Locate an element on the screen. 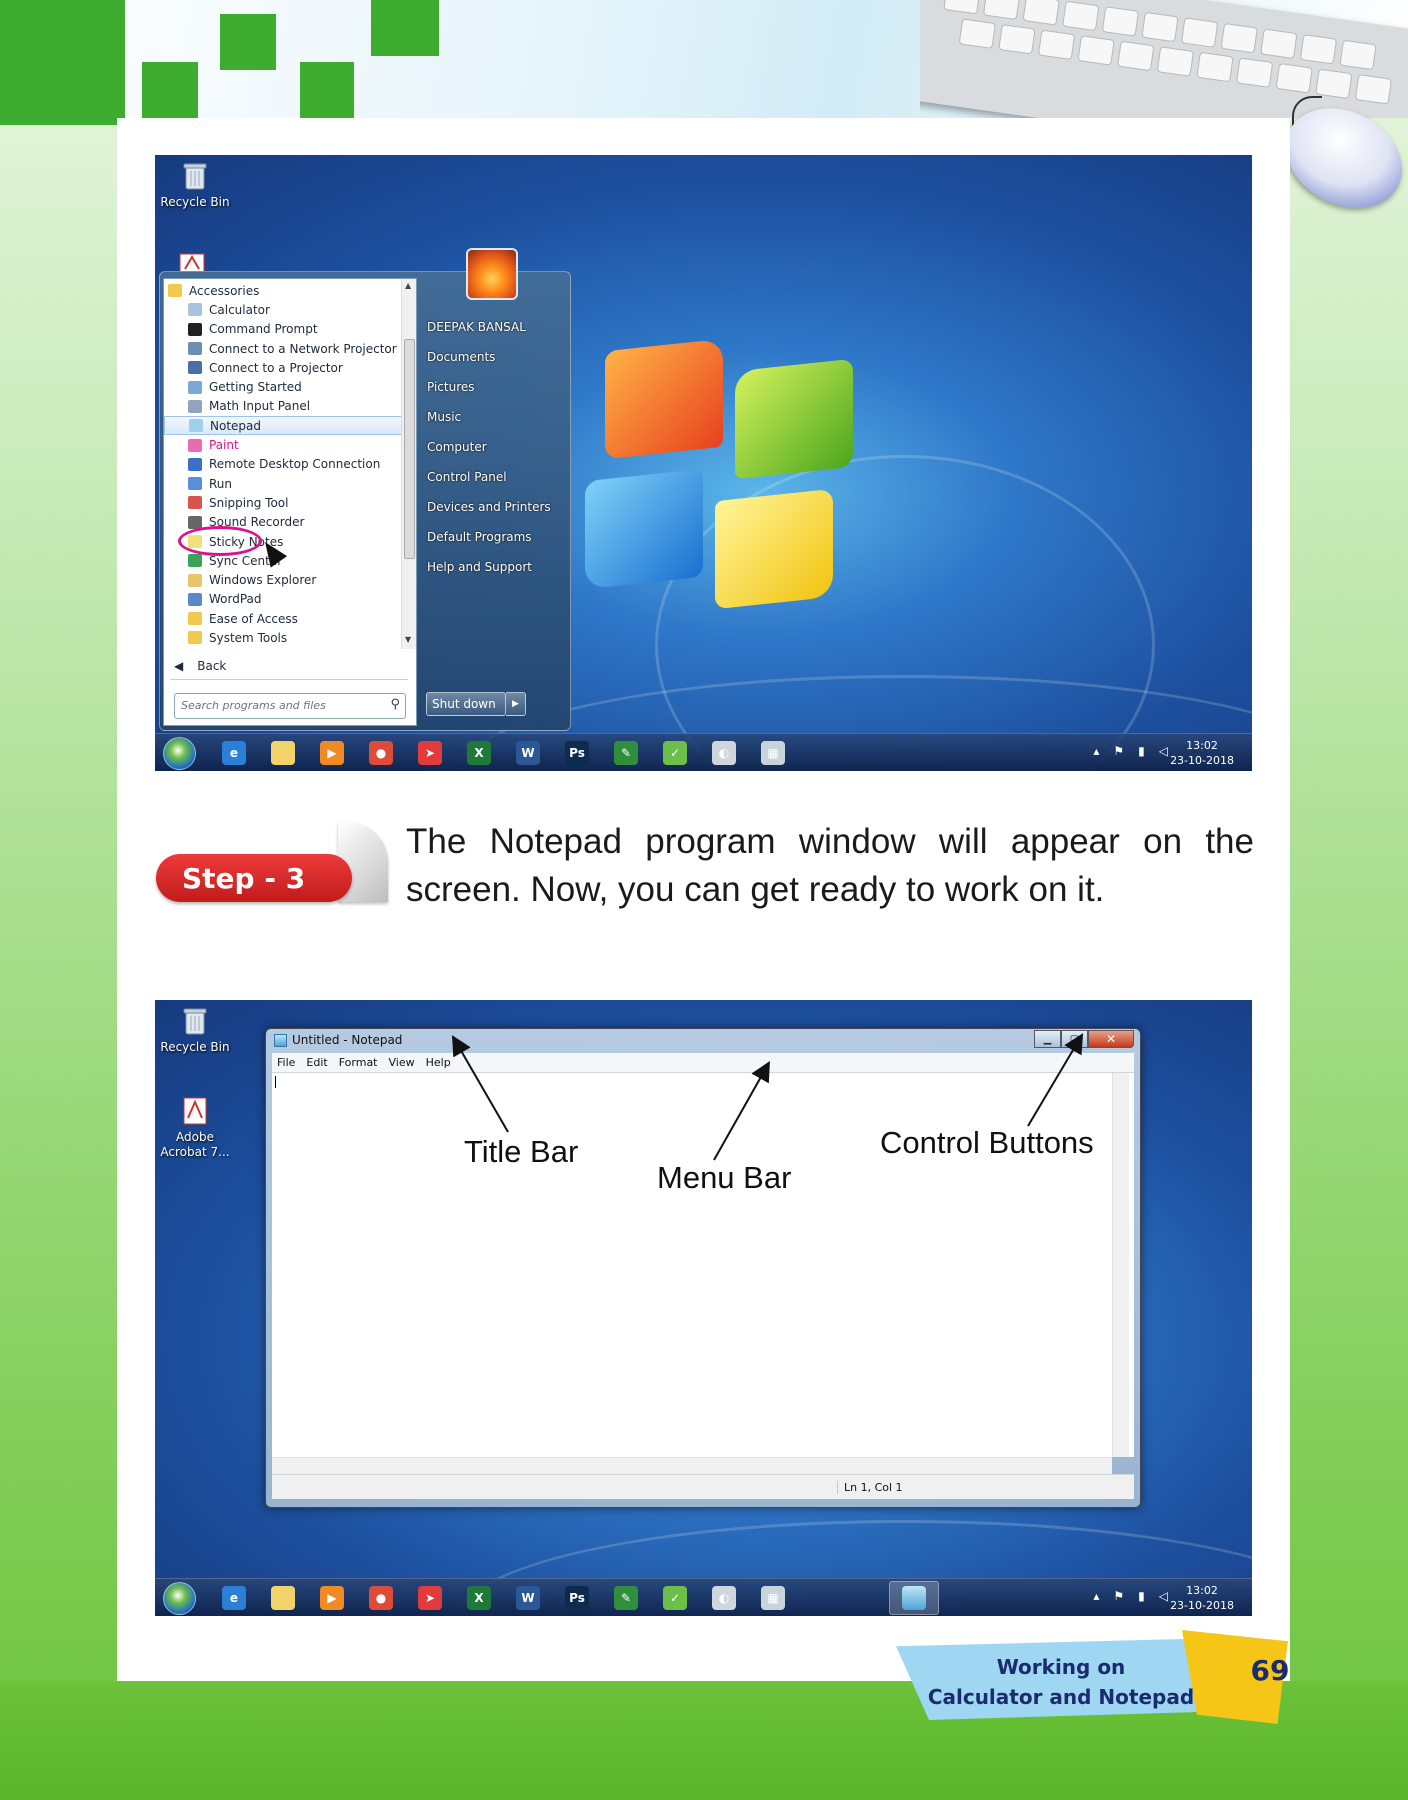 The width and height of the screenshot is (1408, 1800). program-item: Math Input Panel is located at coordinates (283, 406).